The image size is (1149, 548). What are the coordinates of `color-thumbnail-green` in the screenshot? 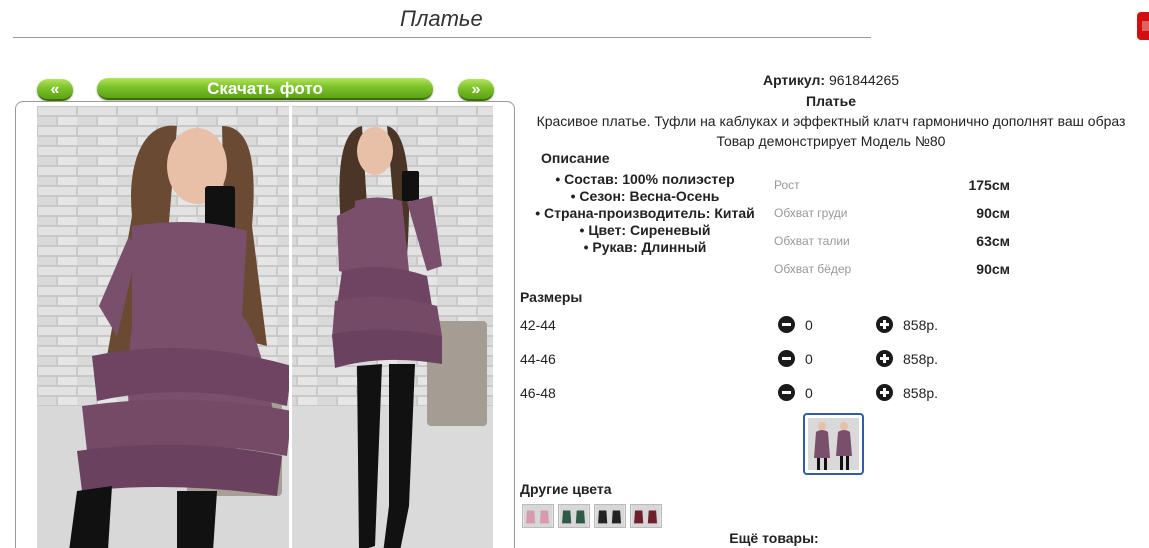 It's located at (574, 516).